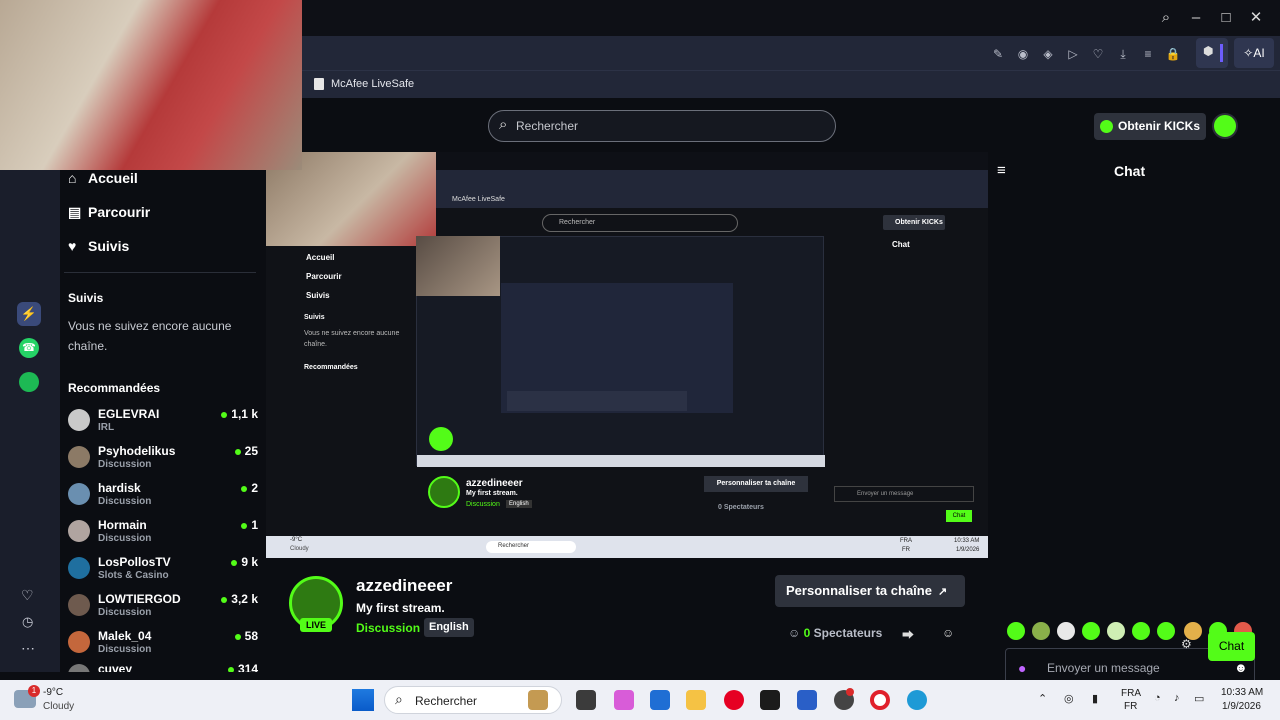  Describe the element at coordinates (660, 700) in the screenshot. I see `store-icon` at that location.